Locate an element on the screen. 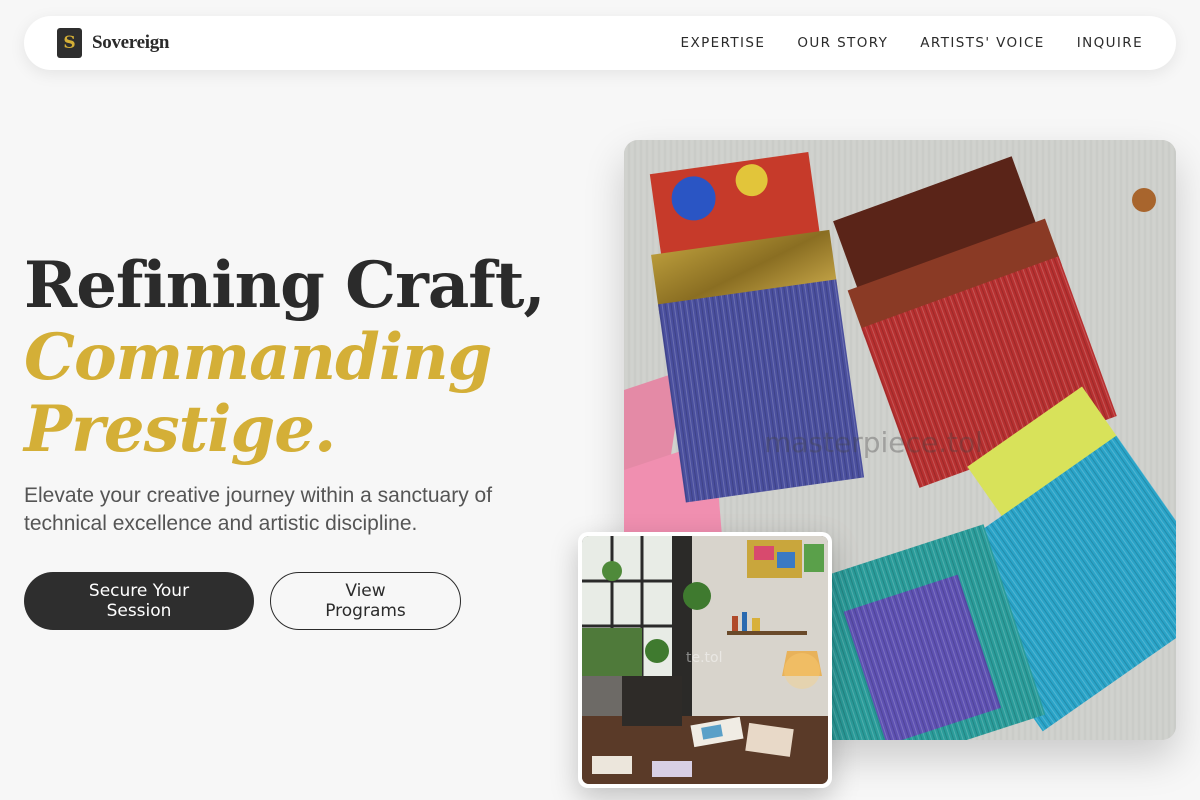 This screenshot has height=800, width=1200. studio-inset-image: te.tol is located at coordinates (705, 660).